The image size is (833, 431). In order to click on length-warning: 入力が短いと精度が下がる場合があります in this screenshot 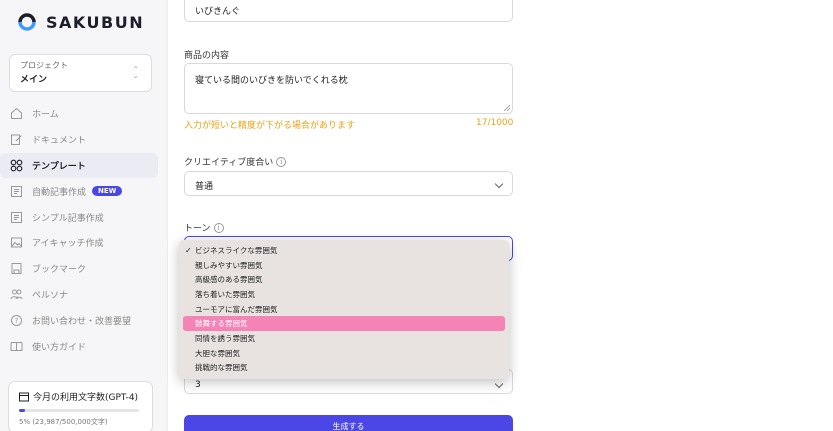, I will do `click(270, 126)`.